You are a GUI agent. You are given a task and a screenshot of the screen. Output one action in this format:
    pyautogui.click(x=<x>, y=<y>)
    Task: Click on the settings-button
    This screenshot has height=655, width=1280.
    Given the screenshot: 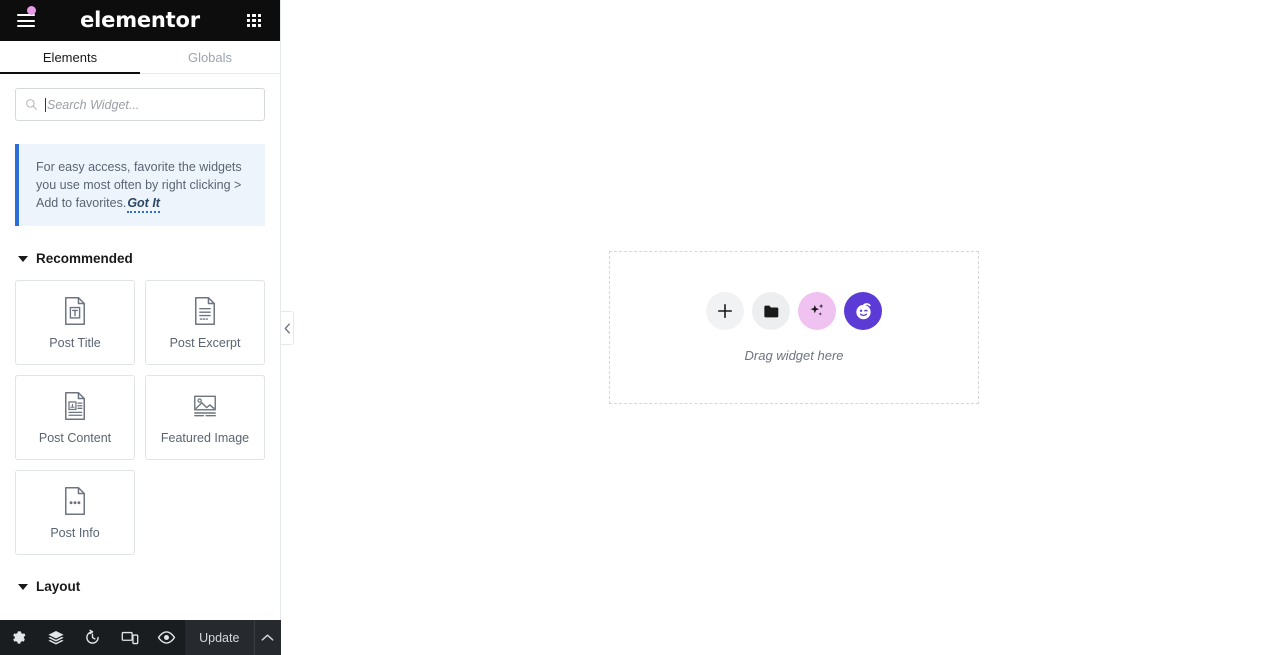 What is the action you would take?
    pyautogui.click(x=18, y=637)
    